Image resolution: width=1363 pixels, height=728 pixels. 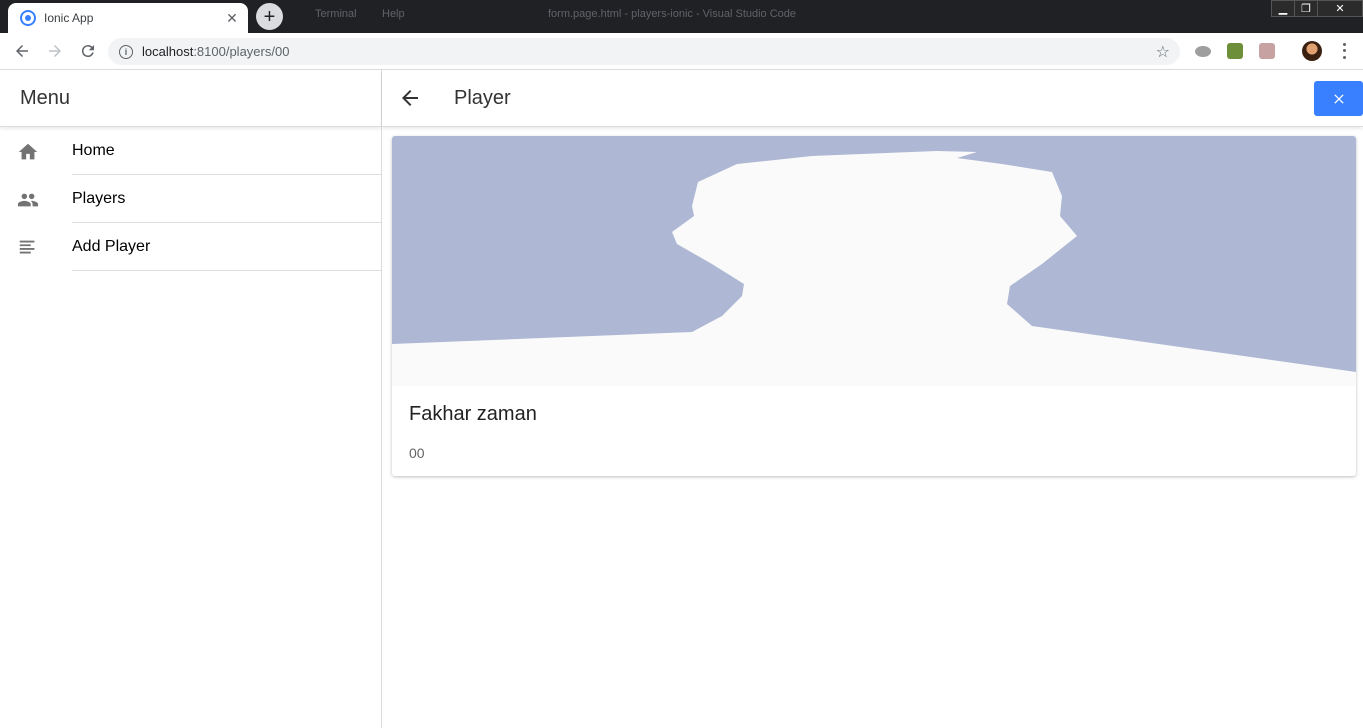 I want to click on background-window-text: Terminal, so click(x=336, y=14).